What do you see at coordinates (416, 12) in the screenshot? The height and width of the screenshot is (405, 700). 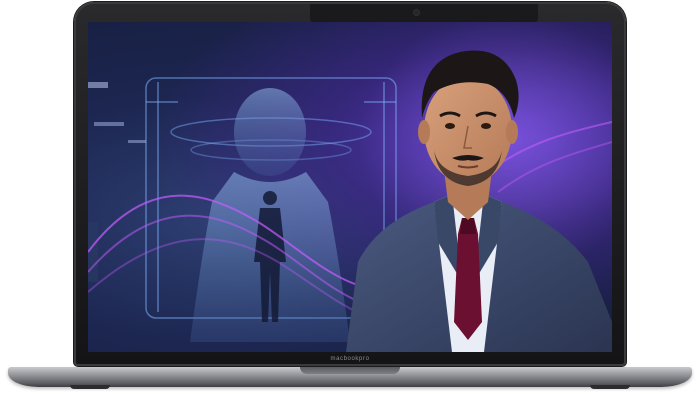 I see `webcam-icon` at bounding box center [416, 12].